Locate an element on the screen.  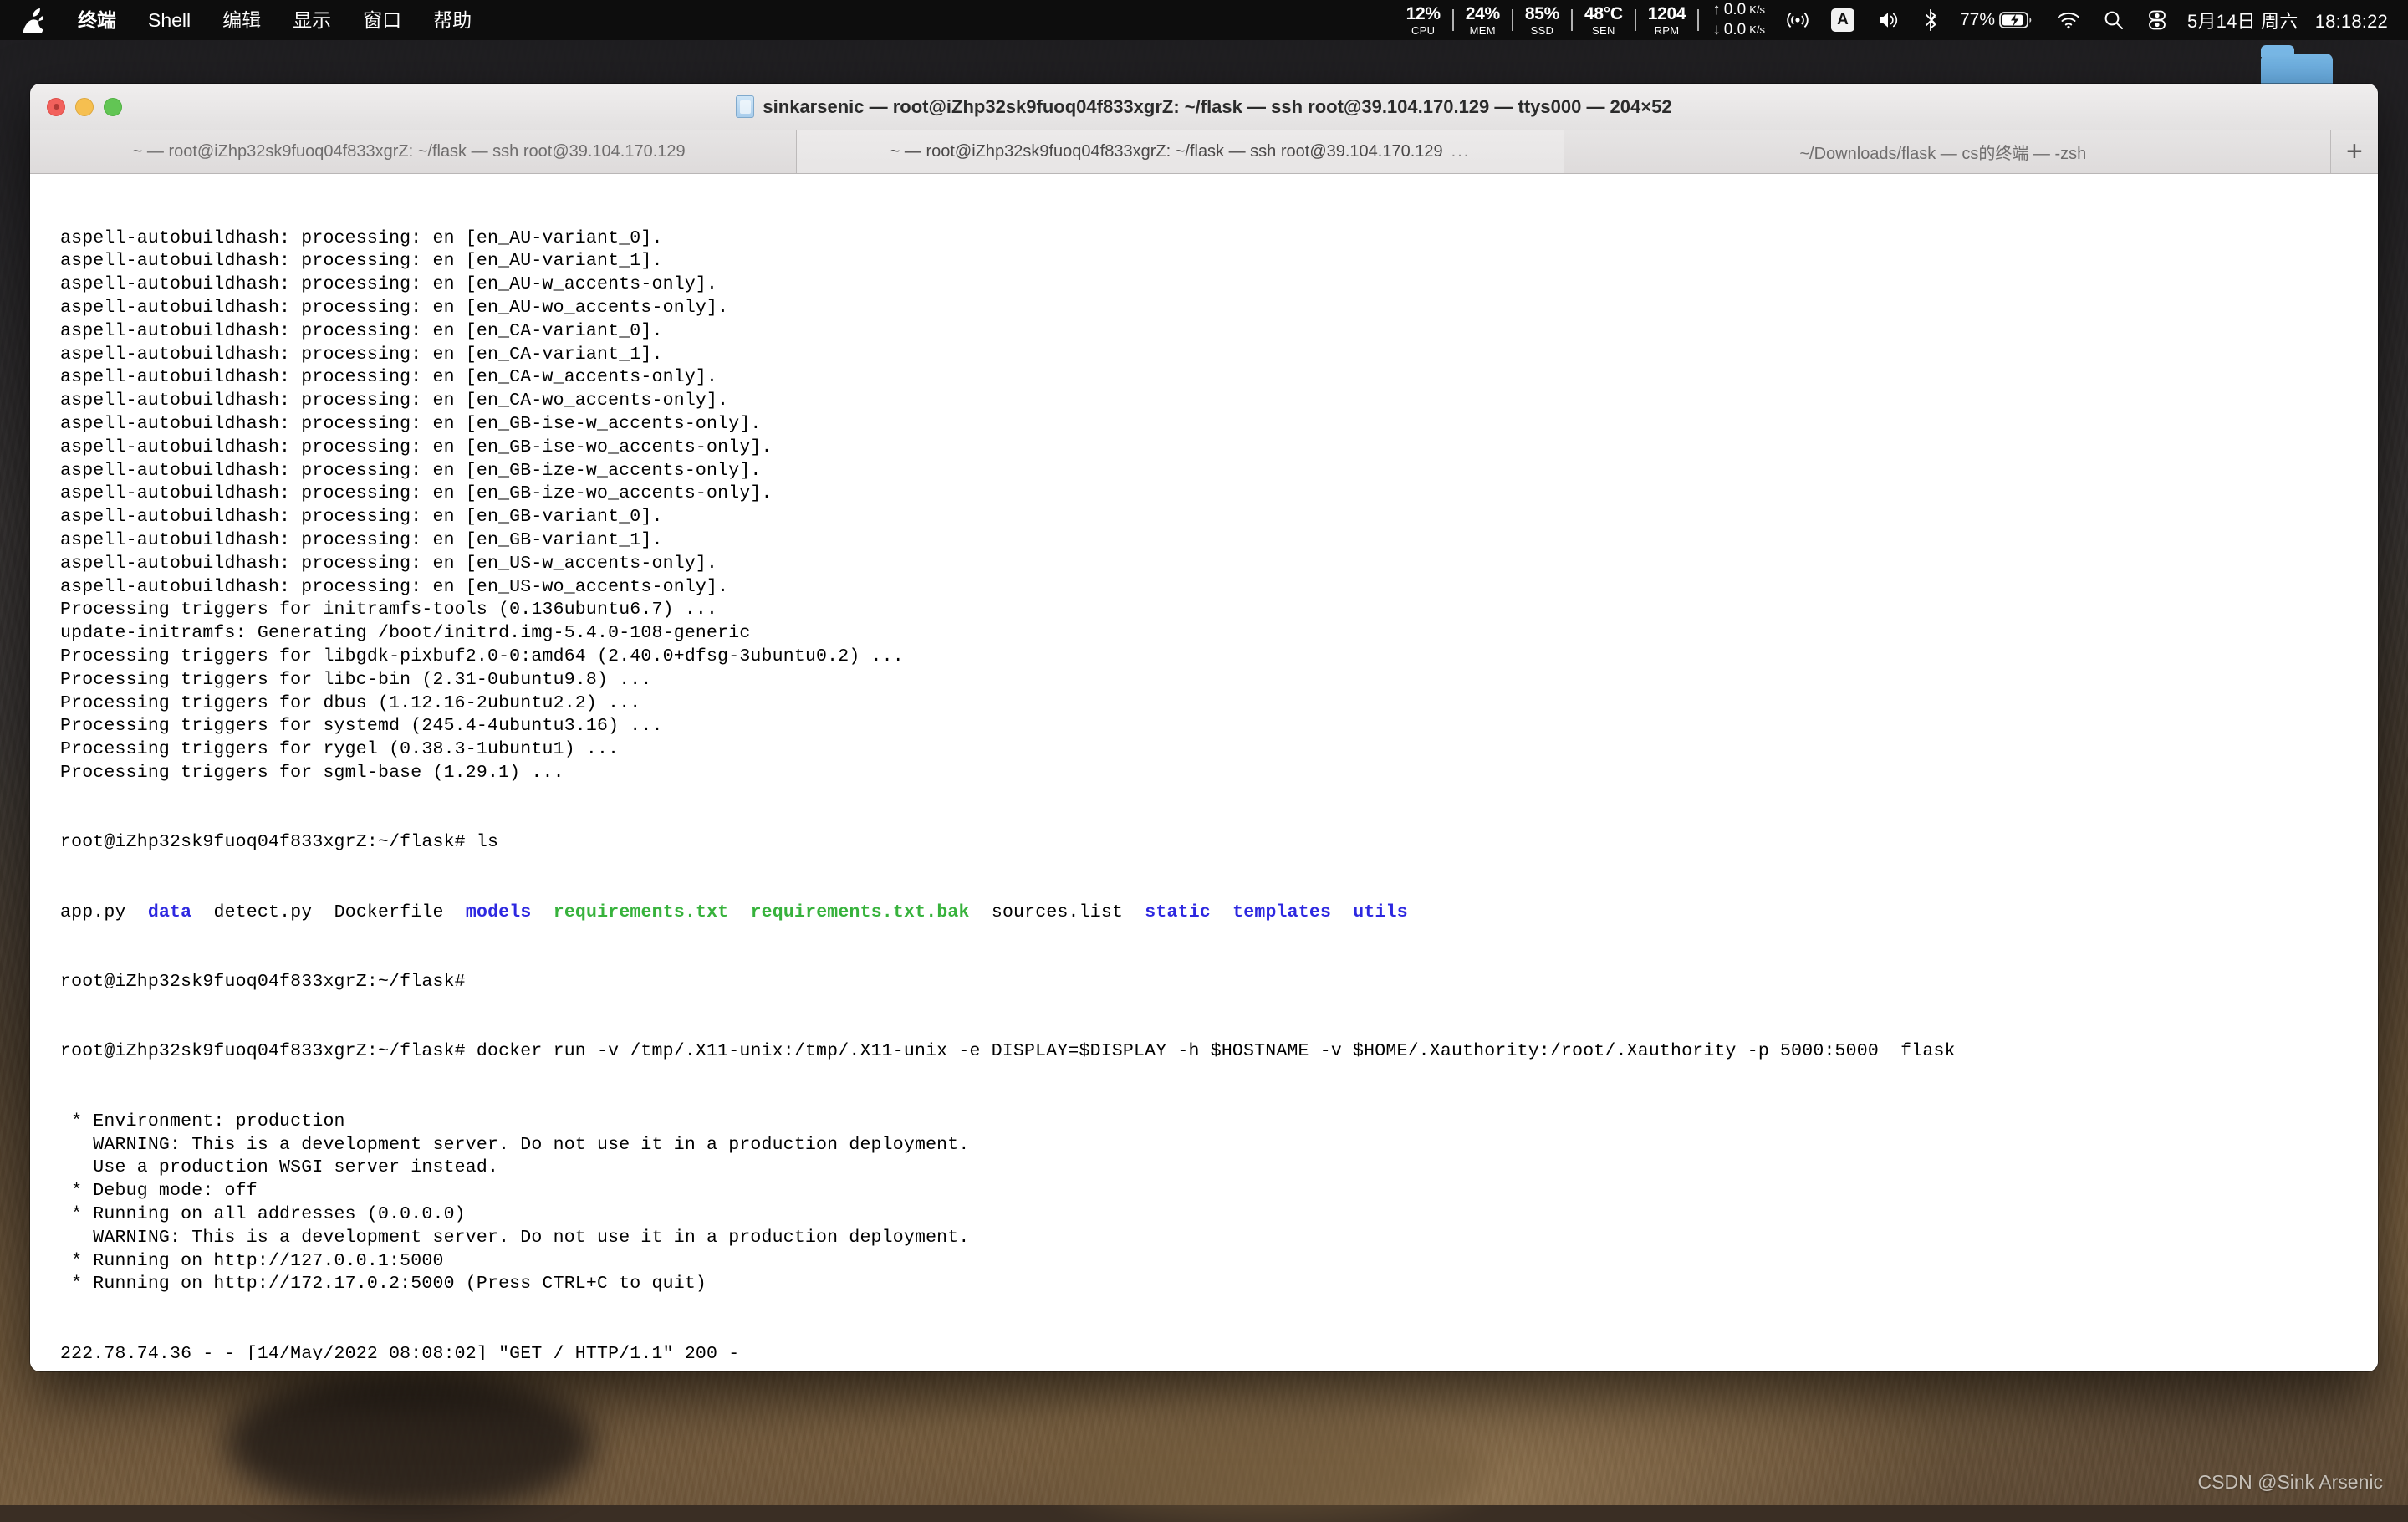
search-icon is located at coordinates (2113, 20).